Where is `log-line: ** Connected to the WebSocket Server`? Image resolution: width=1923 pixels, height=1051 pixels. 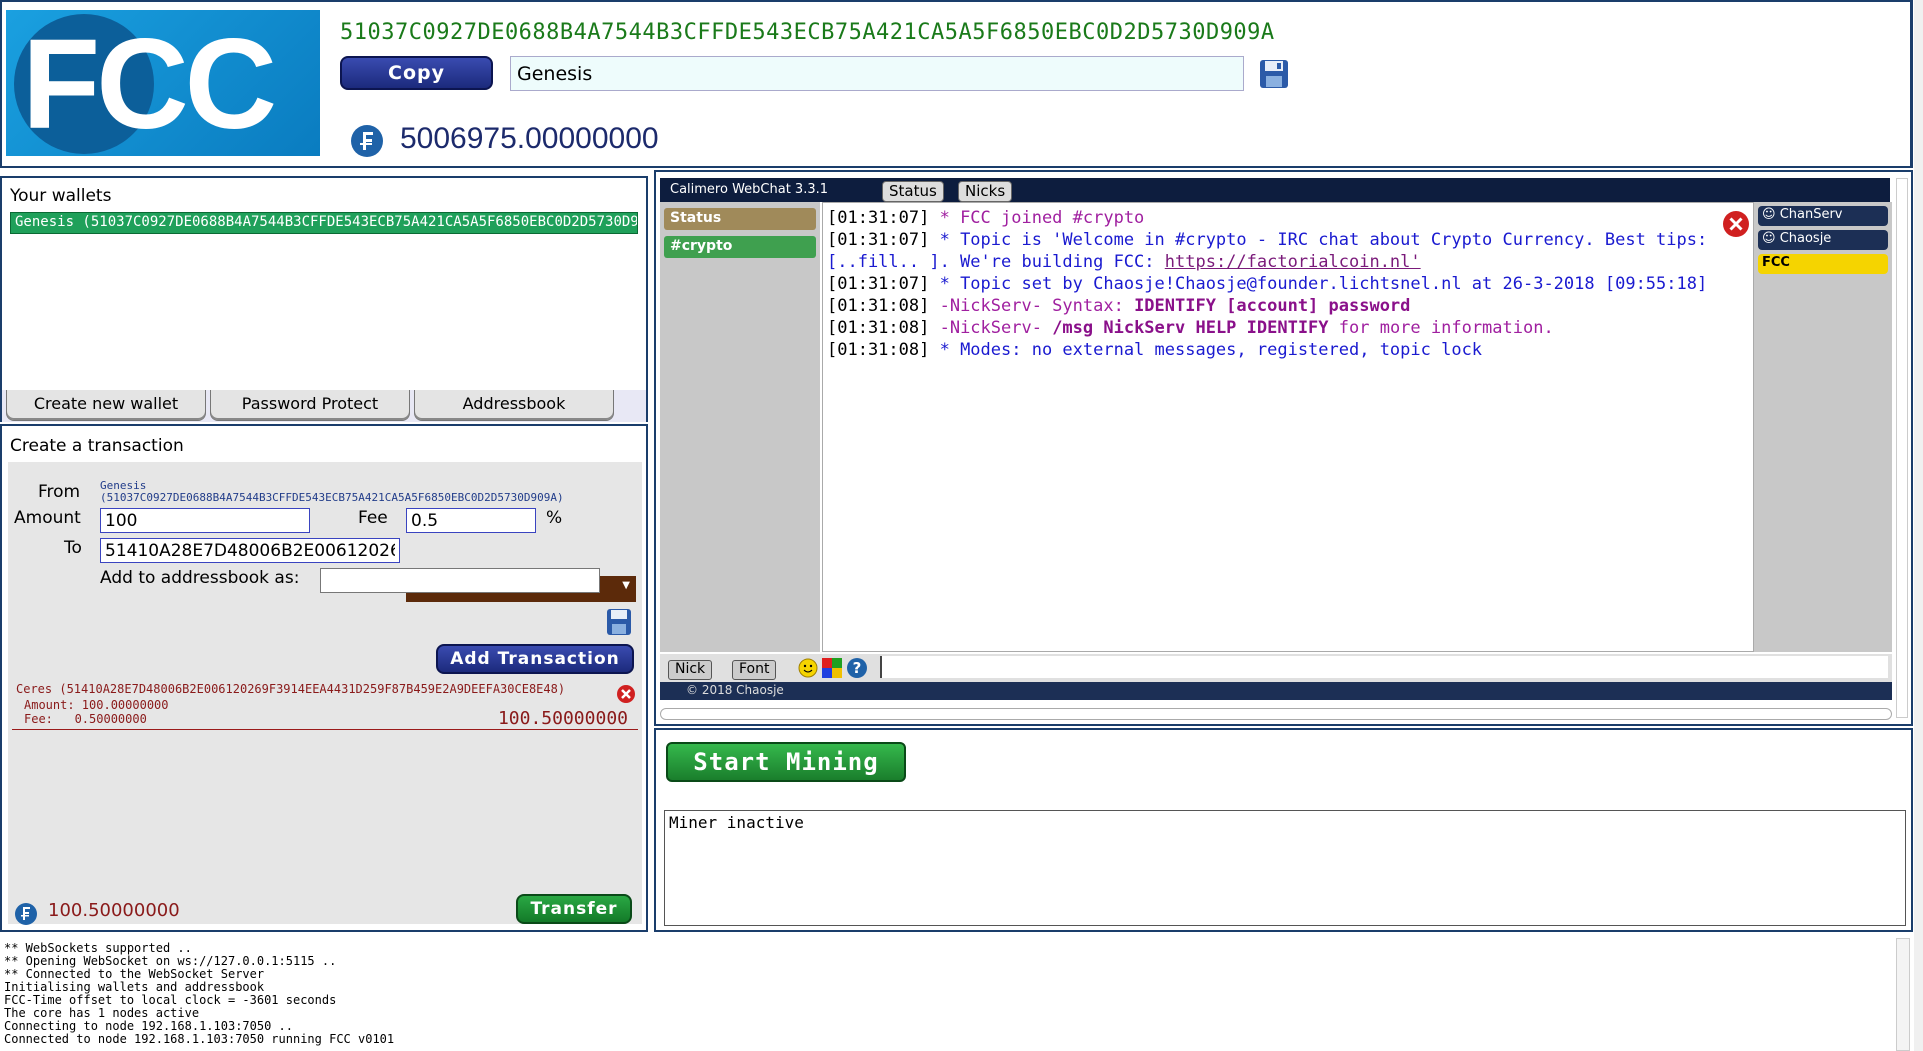
log-line: ** Connected to the WebSocket Server is located at coordinates (134, 974).